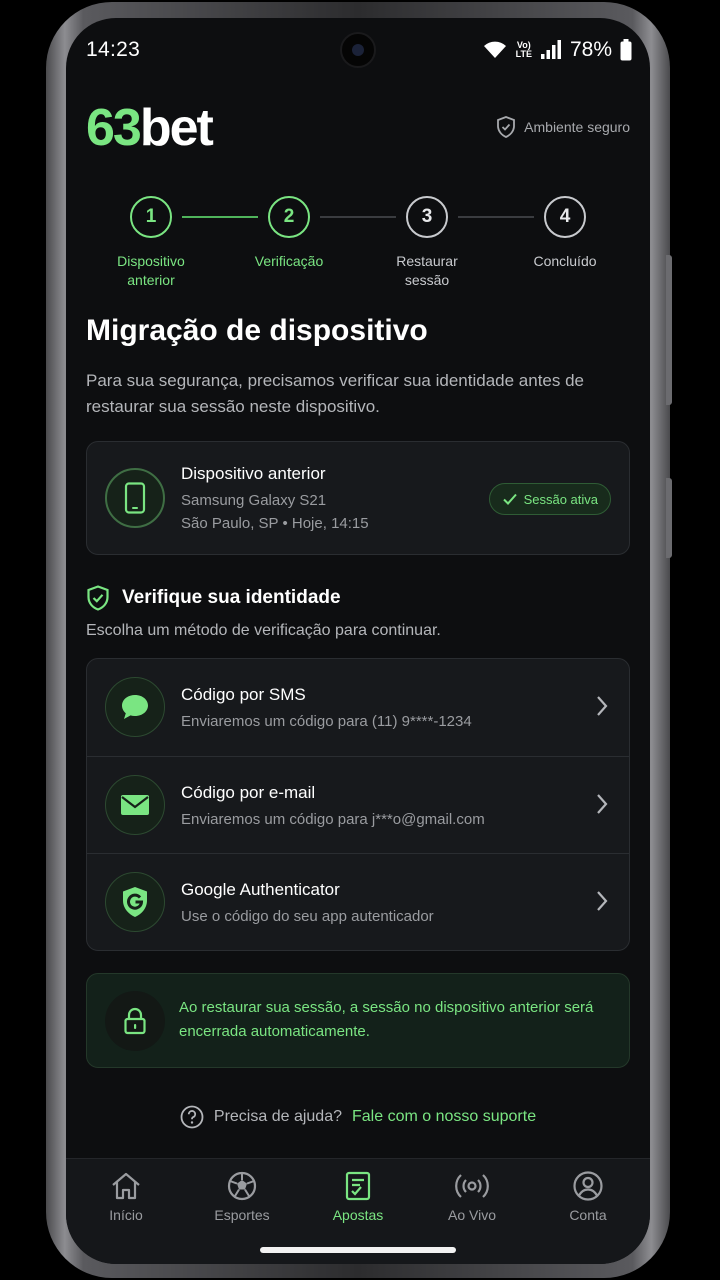 This screenshot has height=1280, width=720. What do you see at coordinates (427, 243) in the screenshot?
I see `step-3: 3 Restaurar sessão` at bounding box center [427, 243].